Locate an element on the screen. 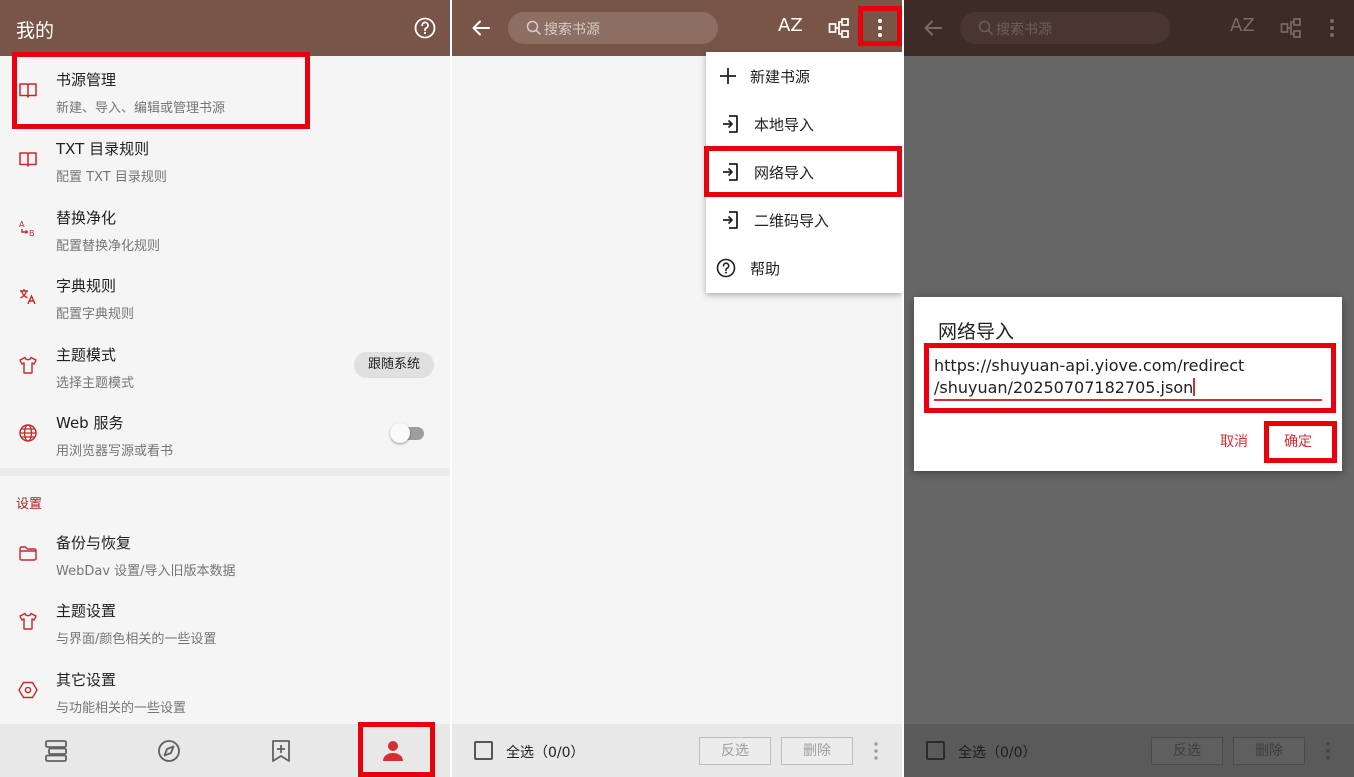 This screenshot has height=777, width=1354. source-manager-toolbar: 搜索书源 AZ is located at coordinates (677, 28).